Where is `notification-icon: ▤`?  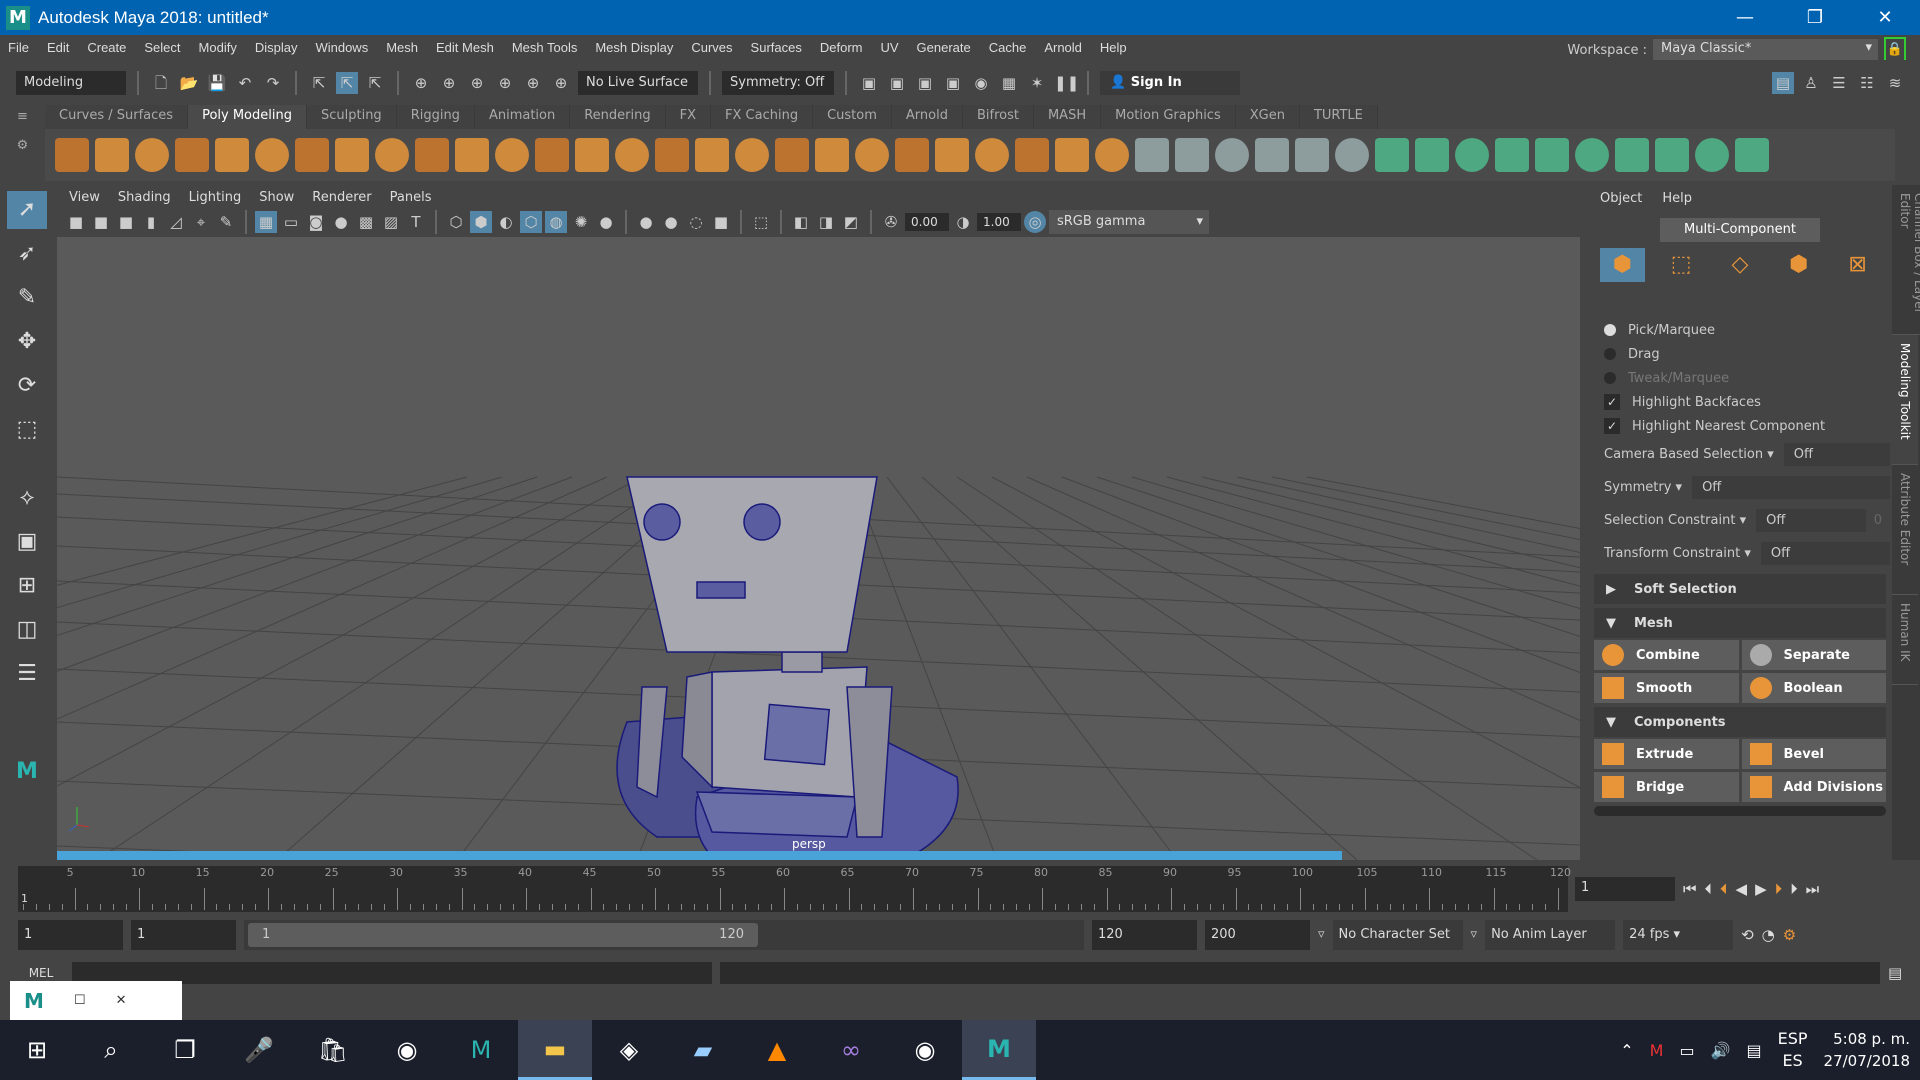 notification-icon: ▤ is located at coordinates (1753, 1050).